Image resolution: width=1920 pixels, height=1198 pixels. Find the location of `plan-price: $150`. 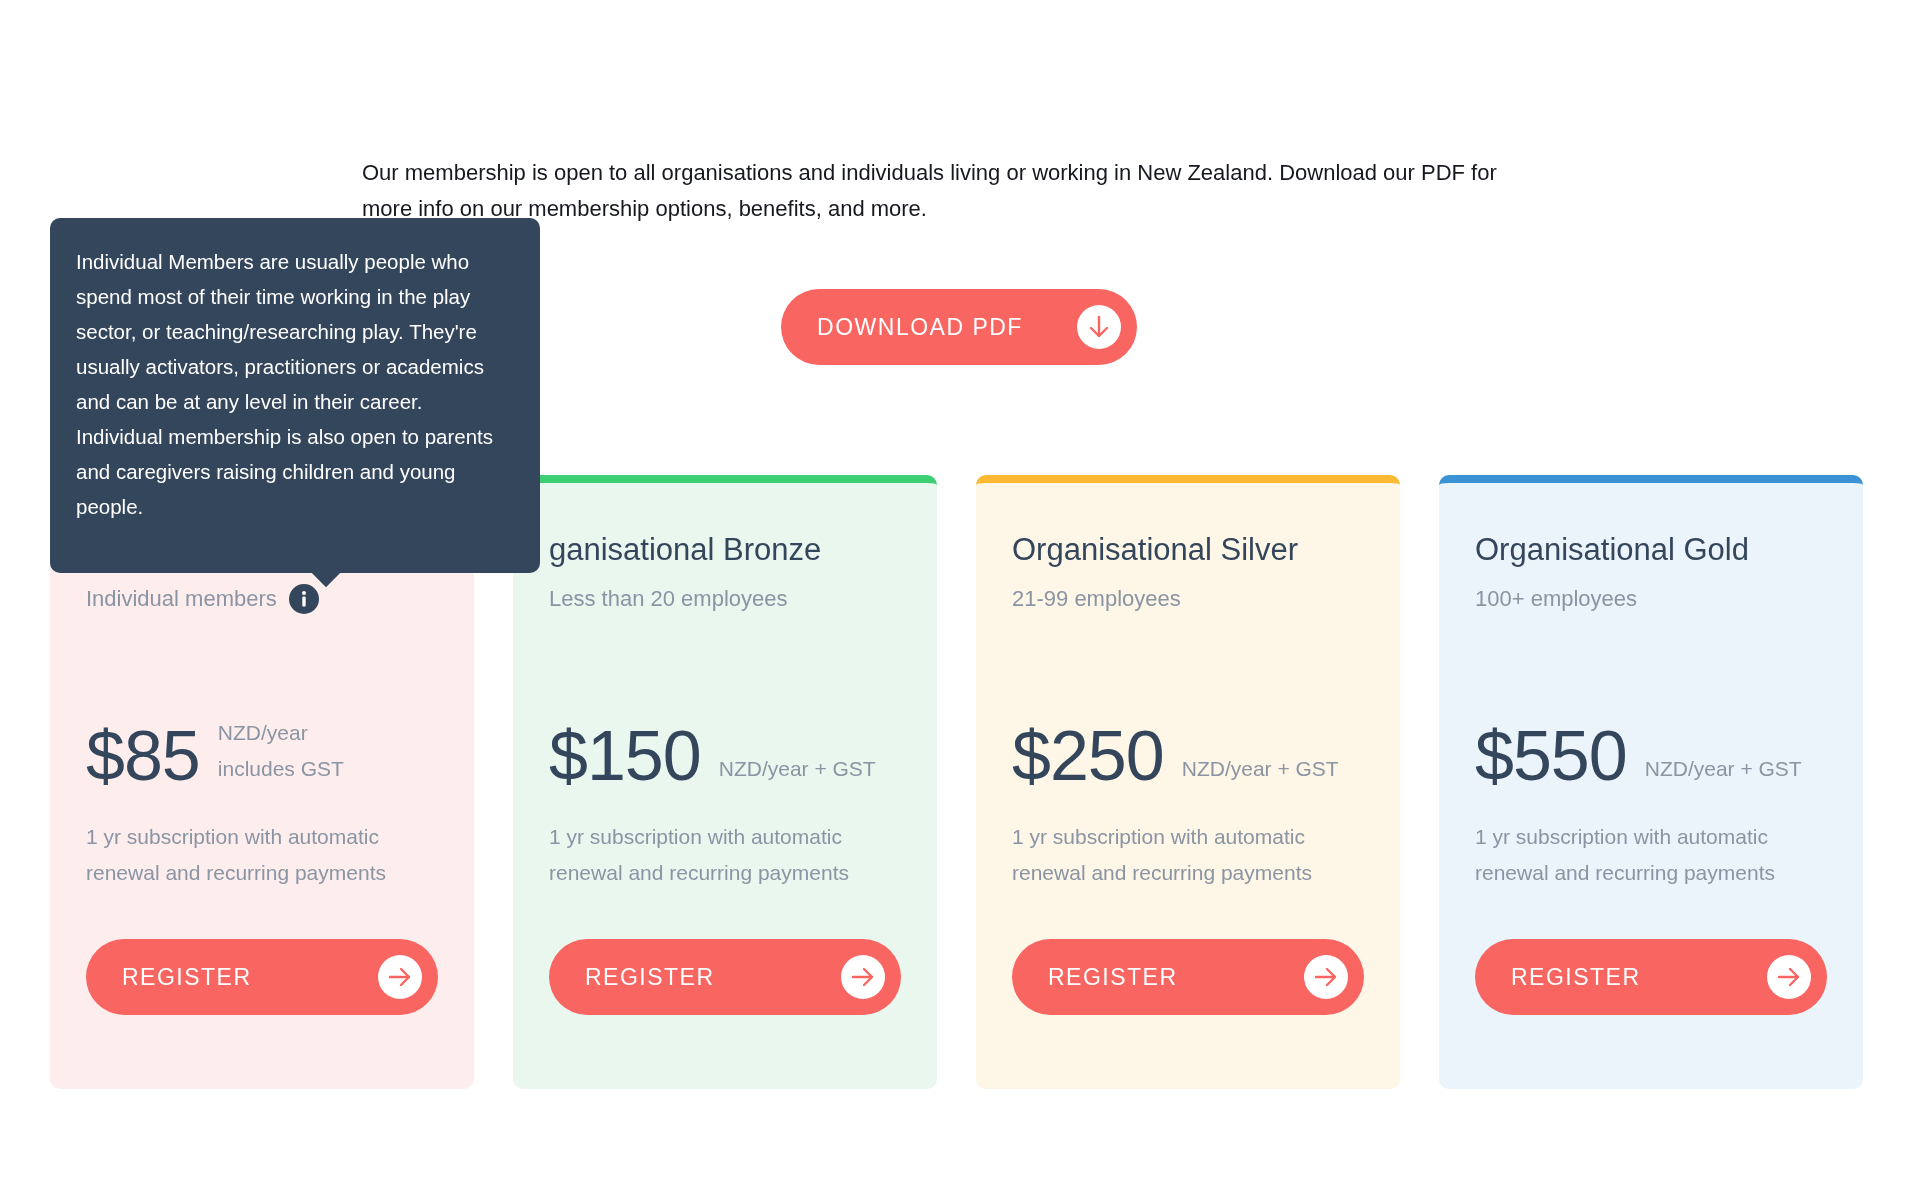

plan-price: $150 is located at coordinates (625, 756).